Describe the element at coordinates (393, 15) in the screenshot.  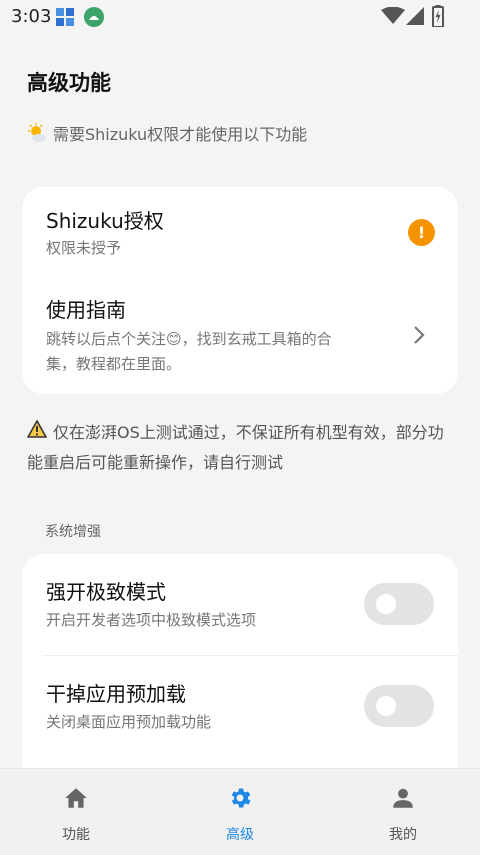
I see `wifi-icon` at that location.